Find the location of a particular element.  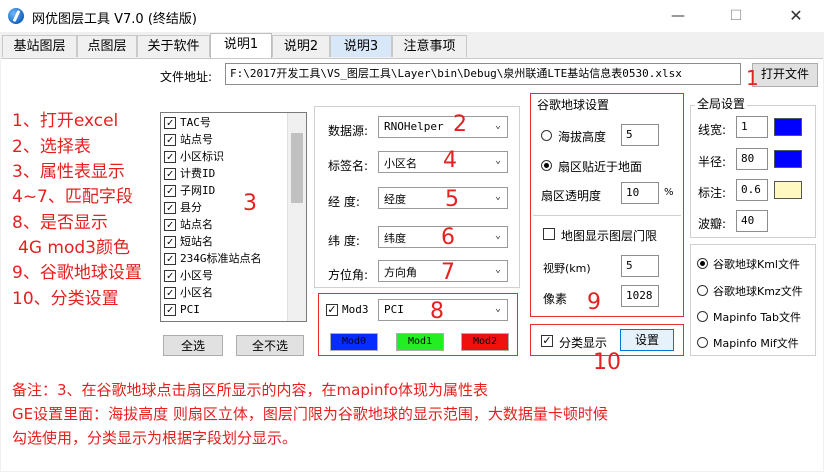

maximize-button: ☐ is located at coordinates (736, 16).